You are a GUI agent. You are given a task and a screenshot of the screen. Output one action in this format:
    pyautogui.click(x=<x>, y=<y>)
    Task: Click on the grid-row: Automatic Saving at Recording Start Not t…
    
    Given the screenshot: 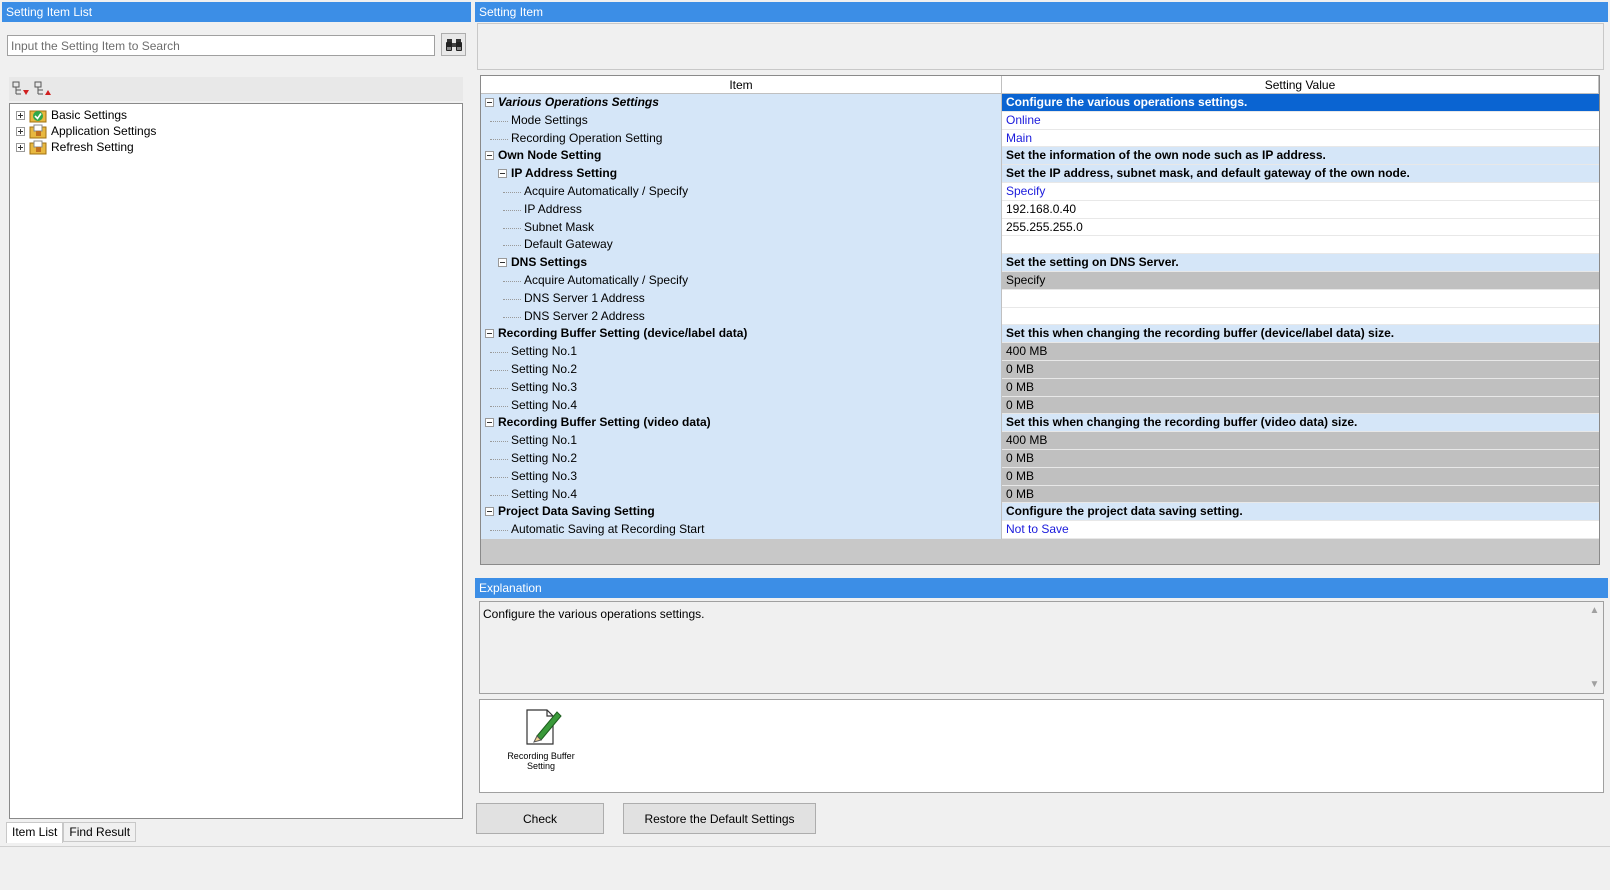 What is the action you would take?
    pyautogui.click(x=1040, y=530)
    